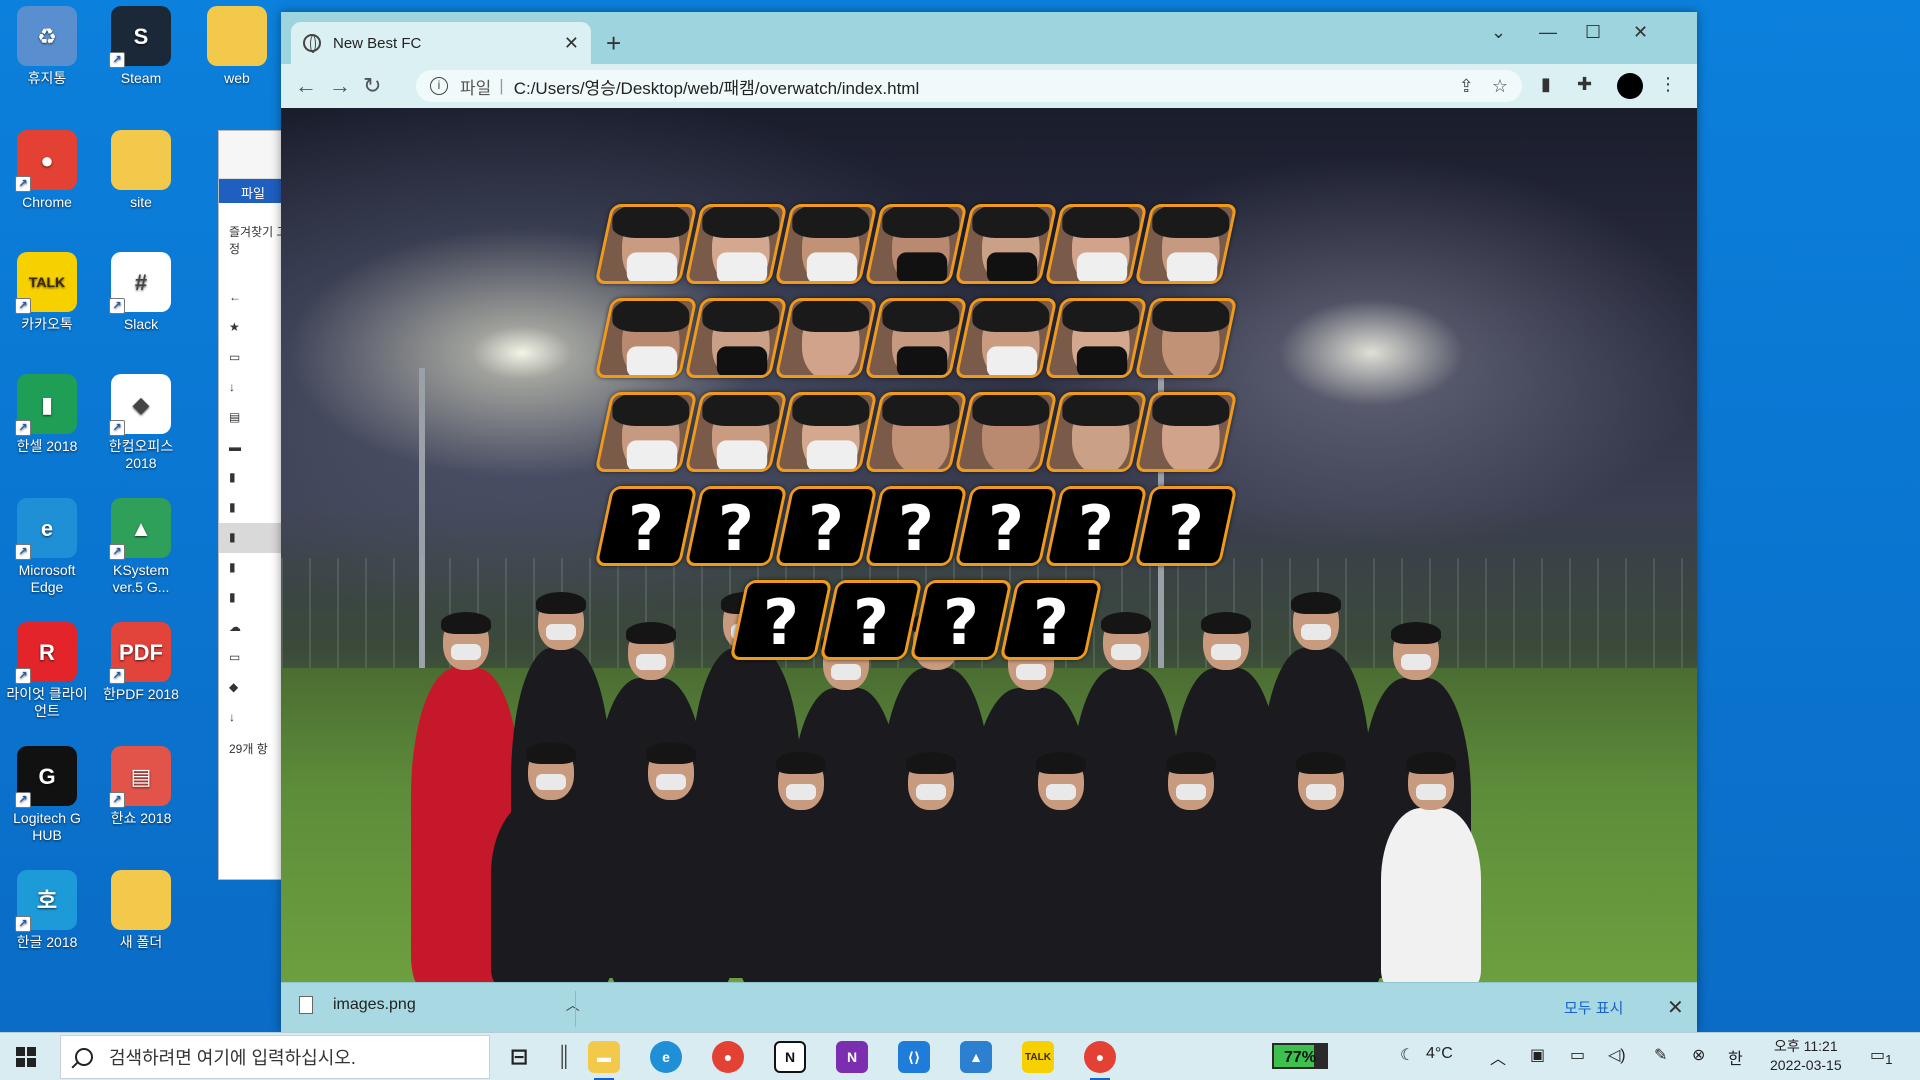 The width and height of the screenshot is (1920, 1080). What do you see at coordinates (141, 423) in the screenshot?
I see `desktop-shortcut: ◆ ↗ 한컴오피스 2018` at bounding box center [141, 423].